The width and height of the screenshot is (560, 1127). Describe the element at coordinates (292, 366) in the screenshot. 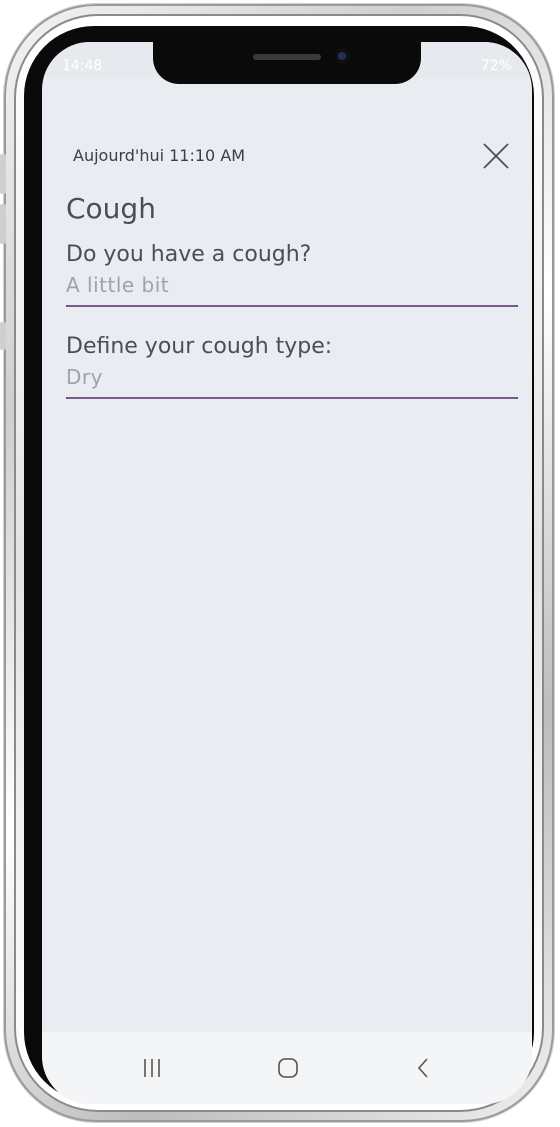

I see `cough-type-field: Define your cough type: Dry` at that location.